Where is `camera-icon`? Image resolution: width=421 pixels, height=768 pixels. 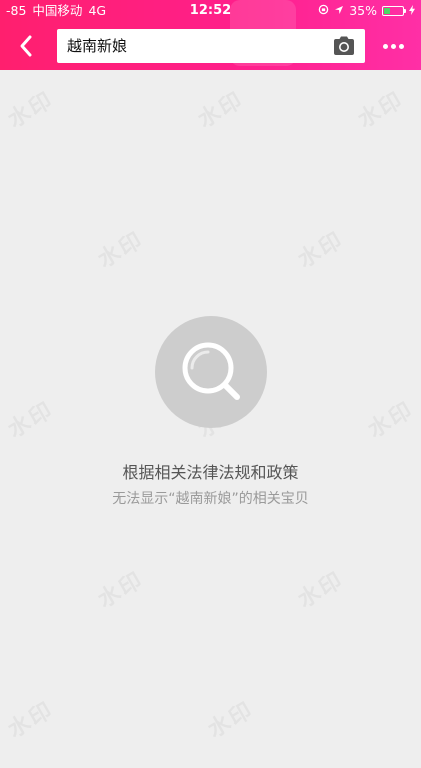 camera-icon is located at coordinates (344, 45).